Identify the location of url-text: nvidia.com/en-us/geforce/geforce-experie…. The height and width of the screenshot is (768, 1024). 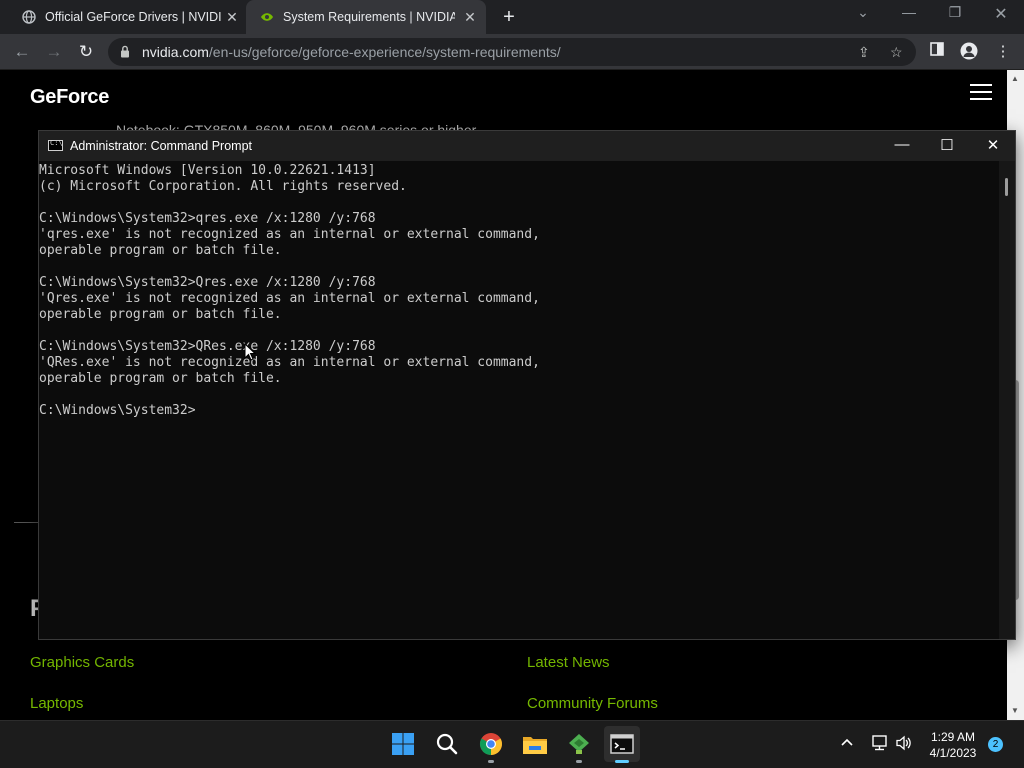
(351, 52).